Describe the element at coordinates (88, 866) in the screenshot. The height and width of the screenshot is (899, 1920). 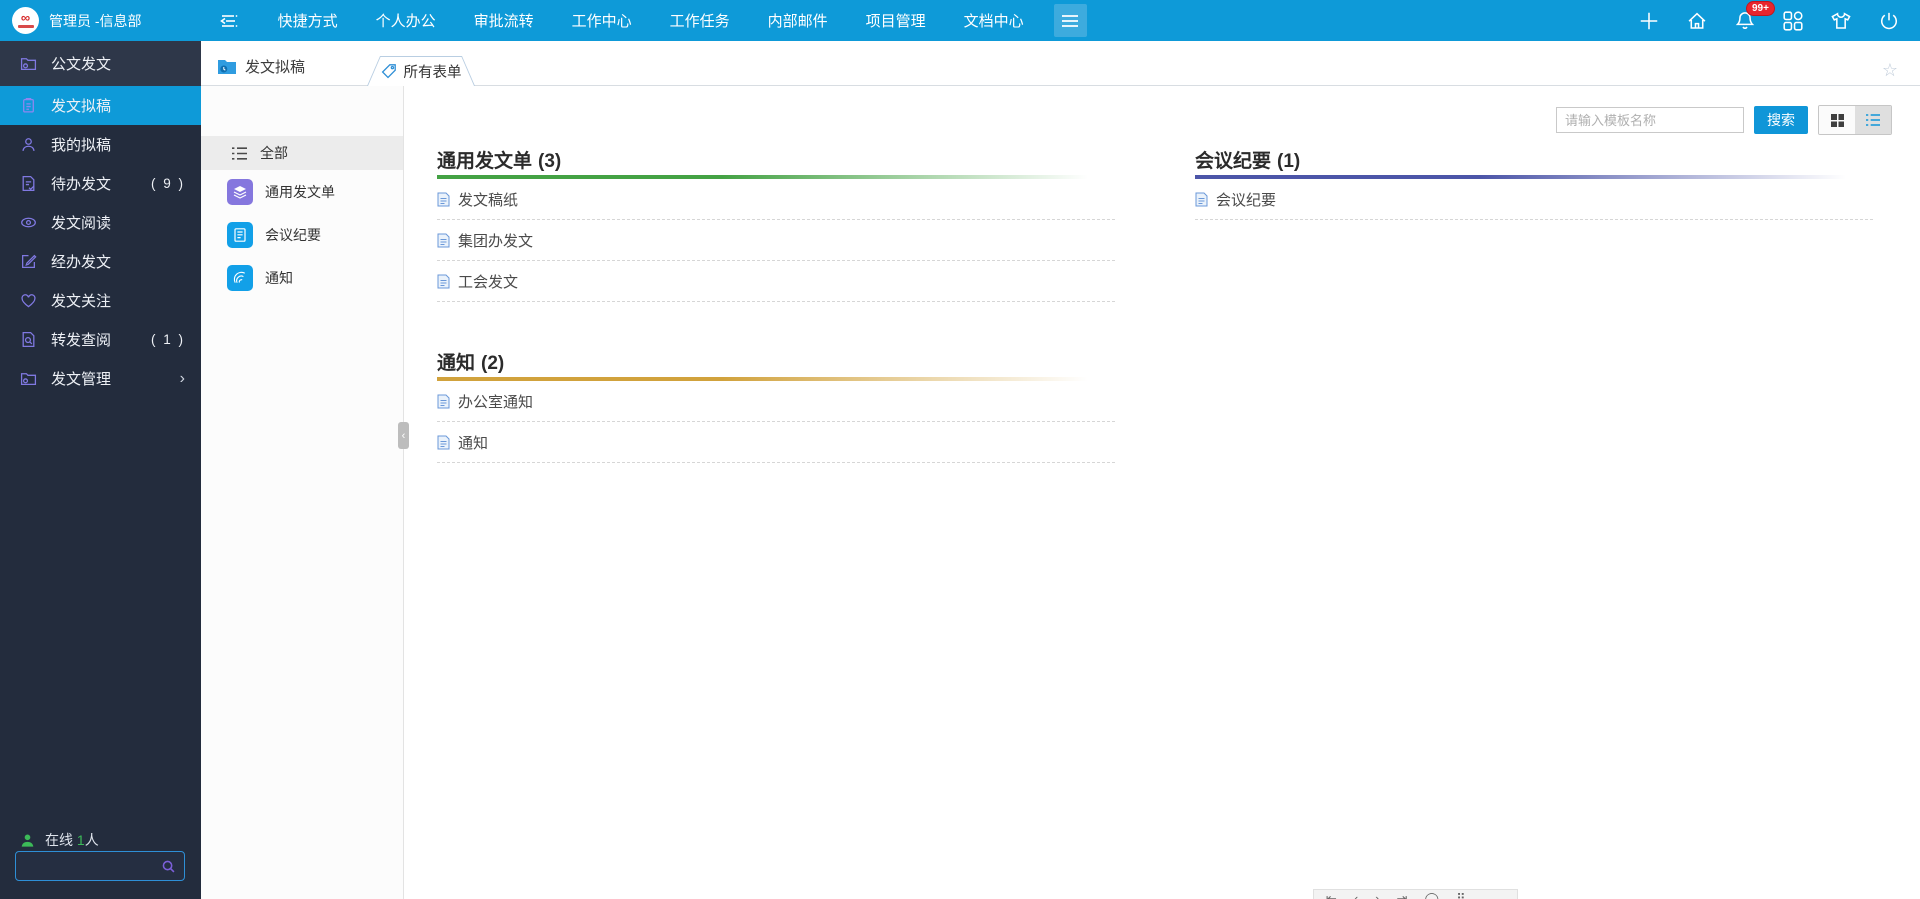
I see `sidebar-search-input` at that location.